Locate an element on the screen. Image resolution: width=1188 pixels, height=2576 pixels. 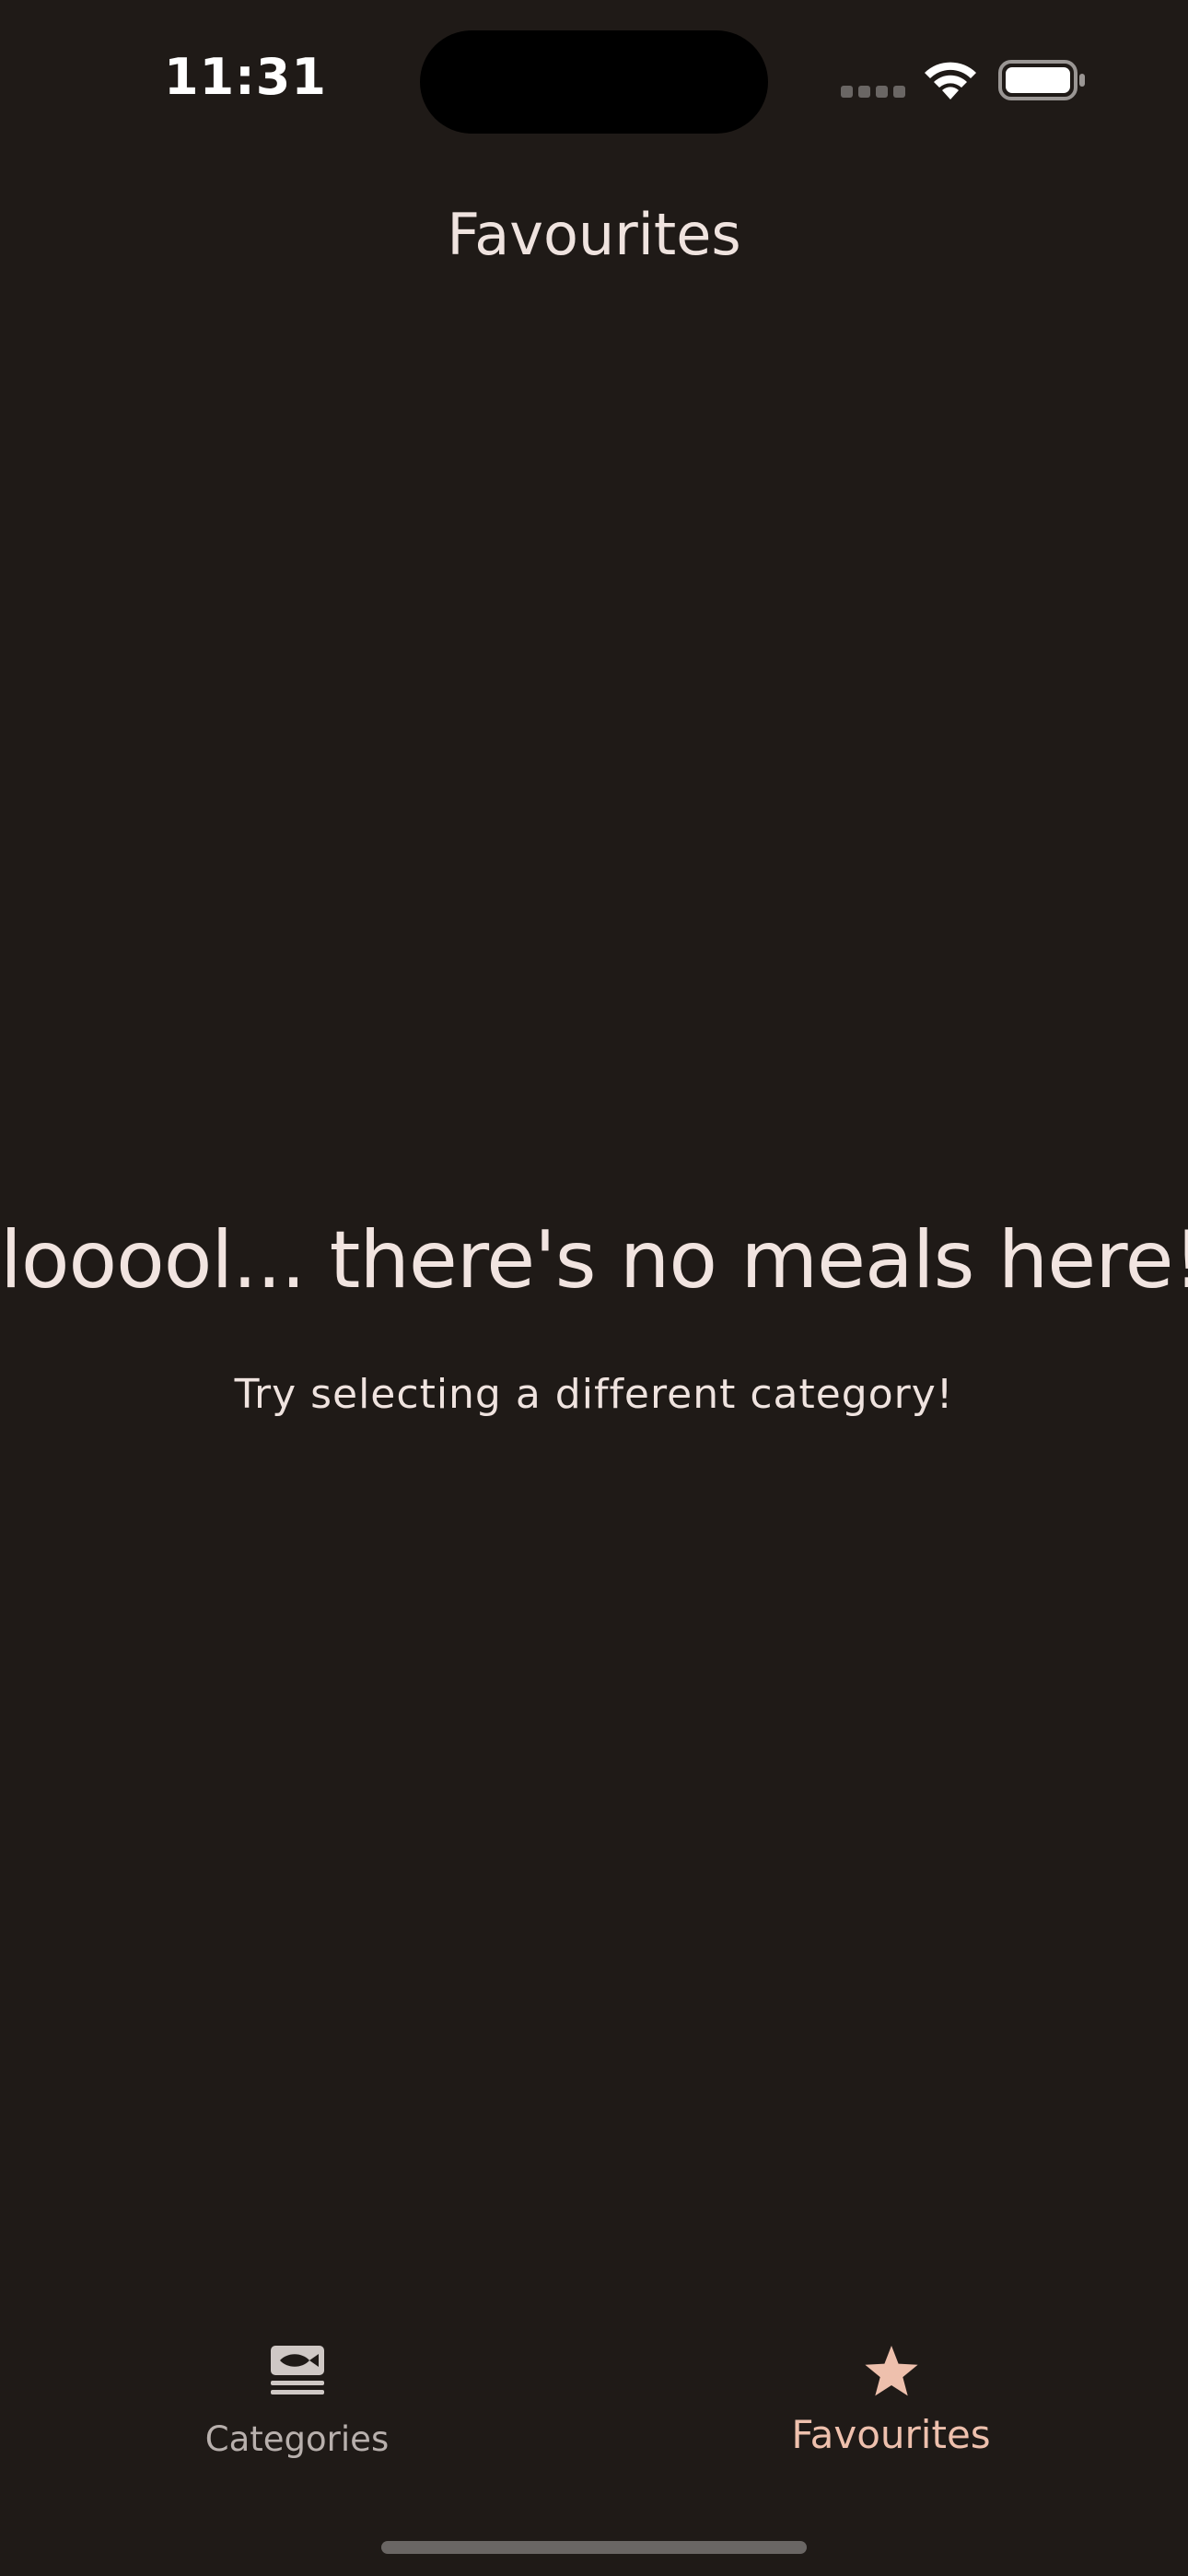
empty-state-subtitle: Try selecting a different category! is located at coordinates (594, 1394).